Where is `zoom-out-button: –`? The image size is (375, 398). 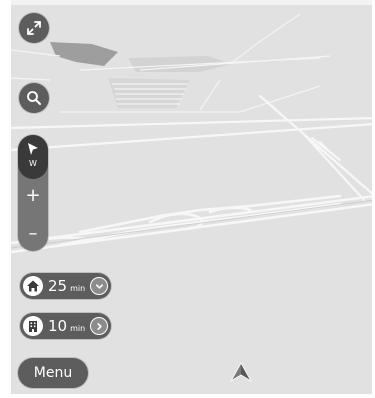
zoom-out-button: – is located at coordinates (33, 234).